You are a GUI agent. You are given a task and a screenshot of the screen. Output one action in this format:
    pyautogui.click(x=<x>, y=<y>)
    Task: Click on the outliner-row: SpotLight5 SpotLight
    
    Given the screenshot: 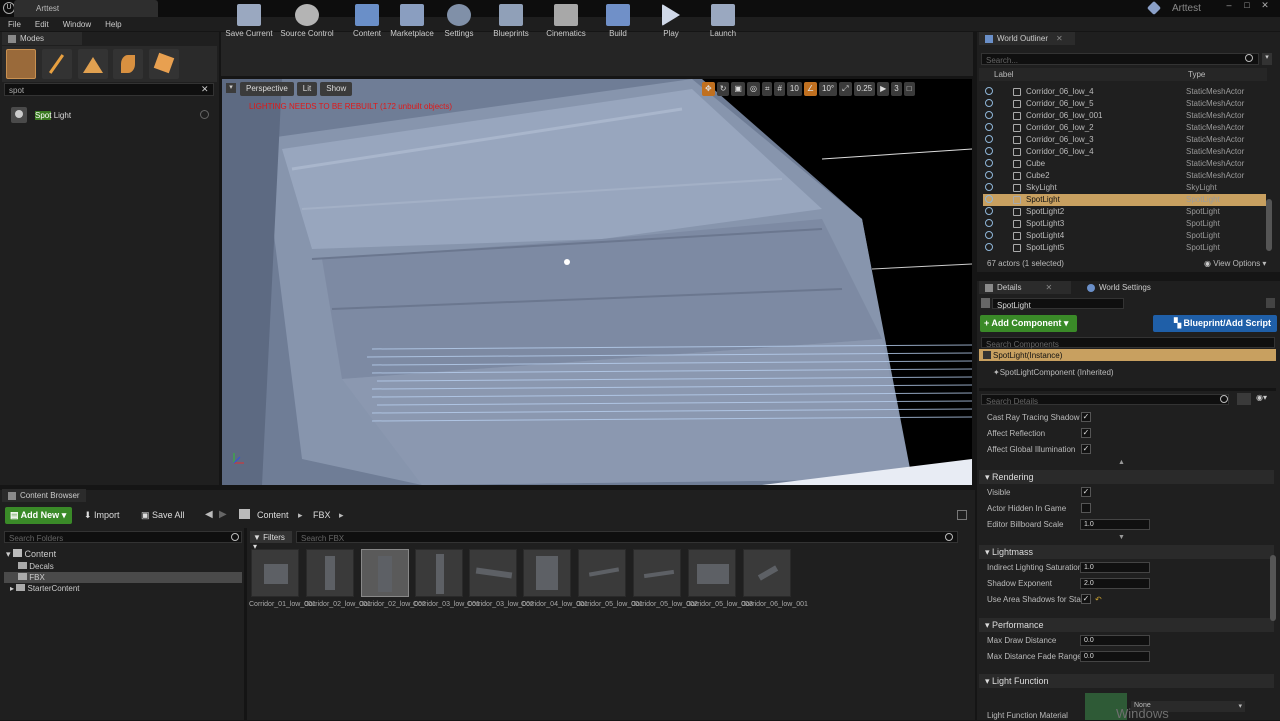 What is the action you would take?
    pyautogui.click(x=1124, y=248)
    